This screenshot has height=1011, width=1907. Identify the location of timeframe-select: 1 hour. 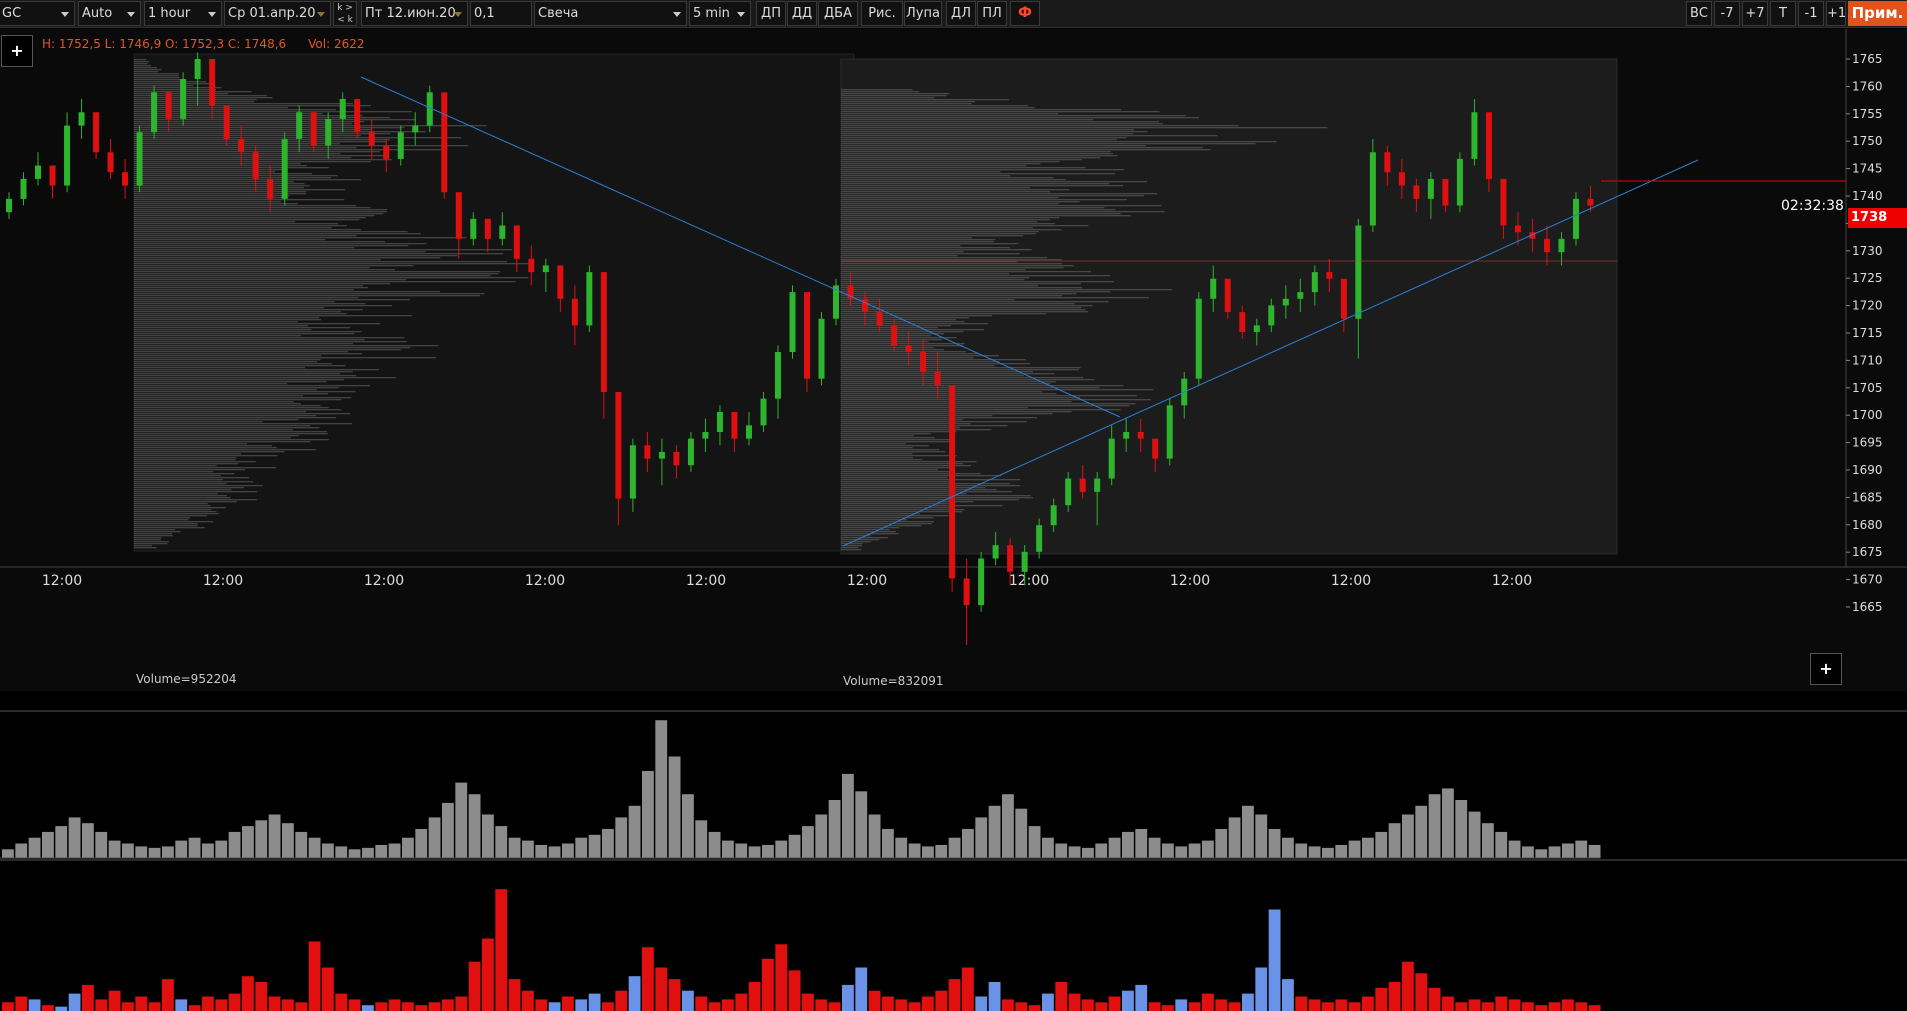
(183, 13).